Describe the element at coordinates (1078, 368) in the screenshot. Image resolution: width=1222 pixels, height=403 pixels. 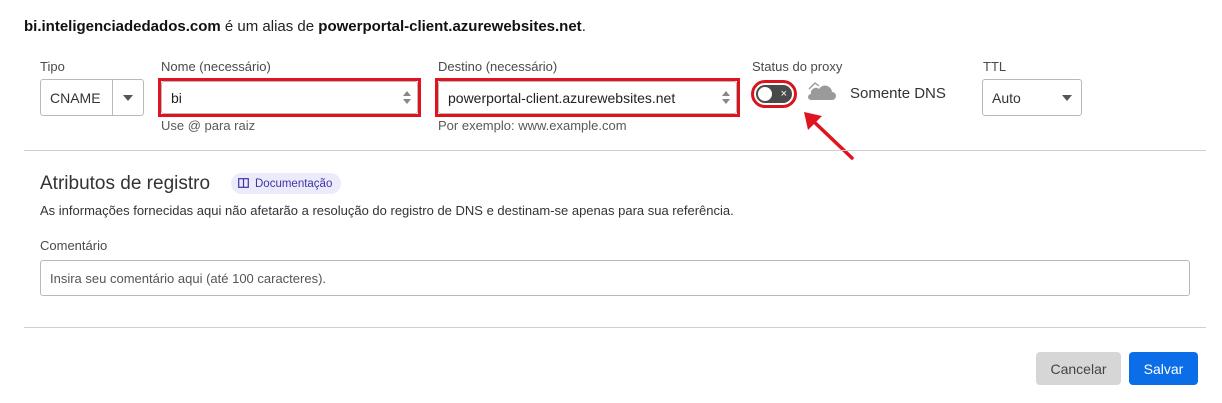
I see `cancel-button: Cancelar` at that location.